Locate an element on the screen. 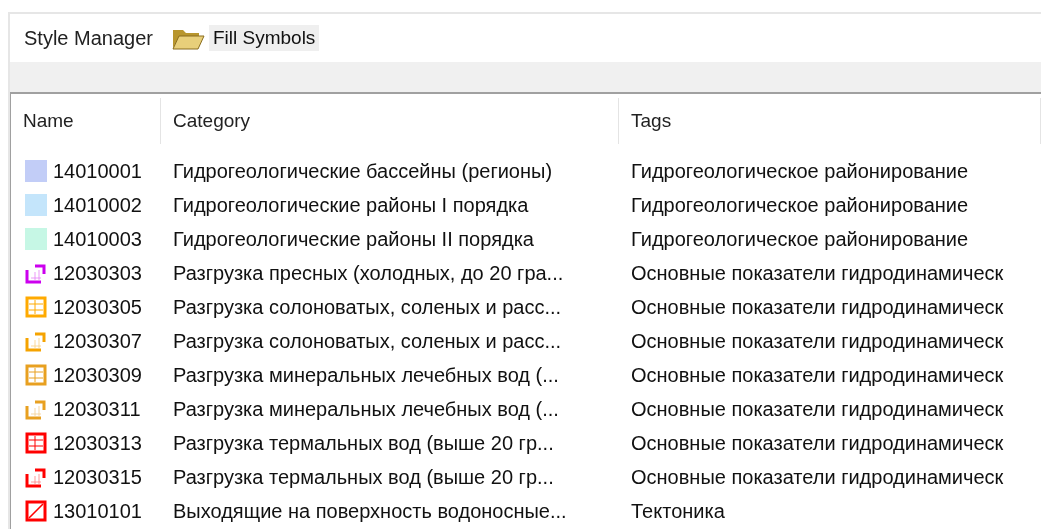 This screenshot has height=529, width=1041. table-cell-text: Гидрогеологические районы I порядка is located at coordinates (351, 205).